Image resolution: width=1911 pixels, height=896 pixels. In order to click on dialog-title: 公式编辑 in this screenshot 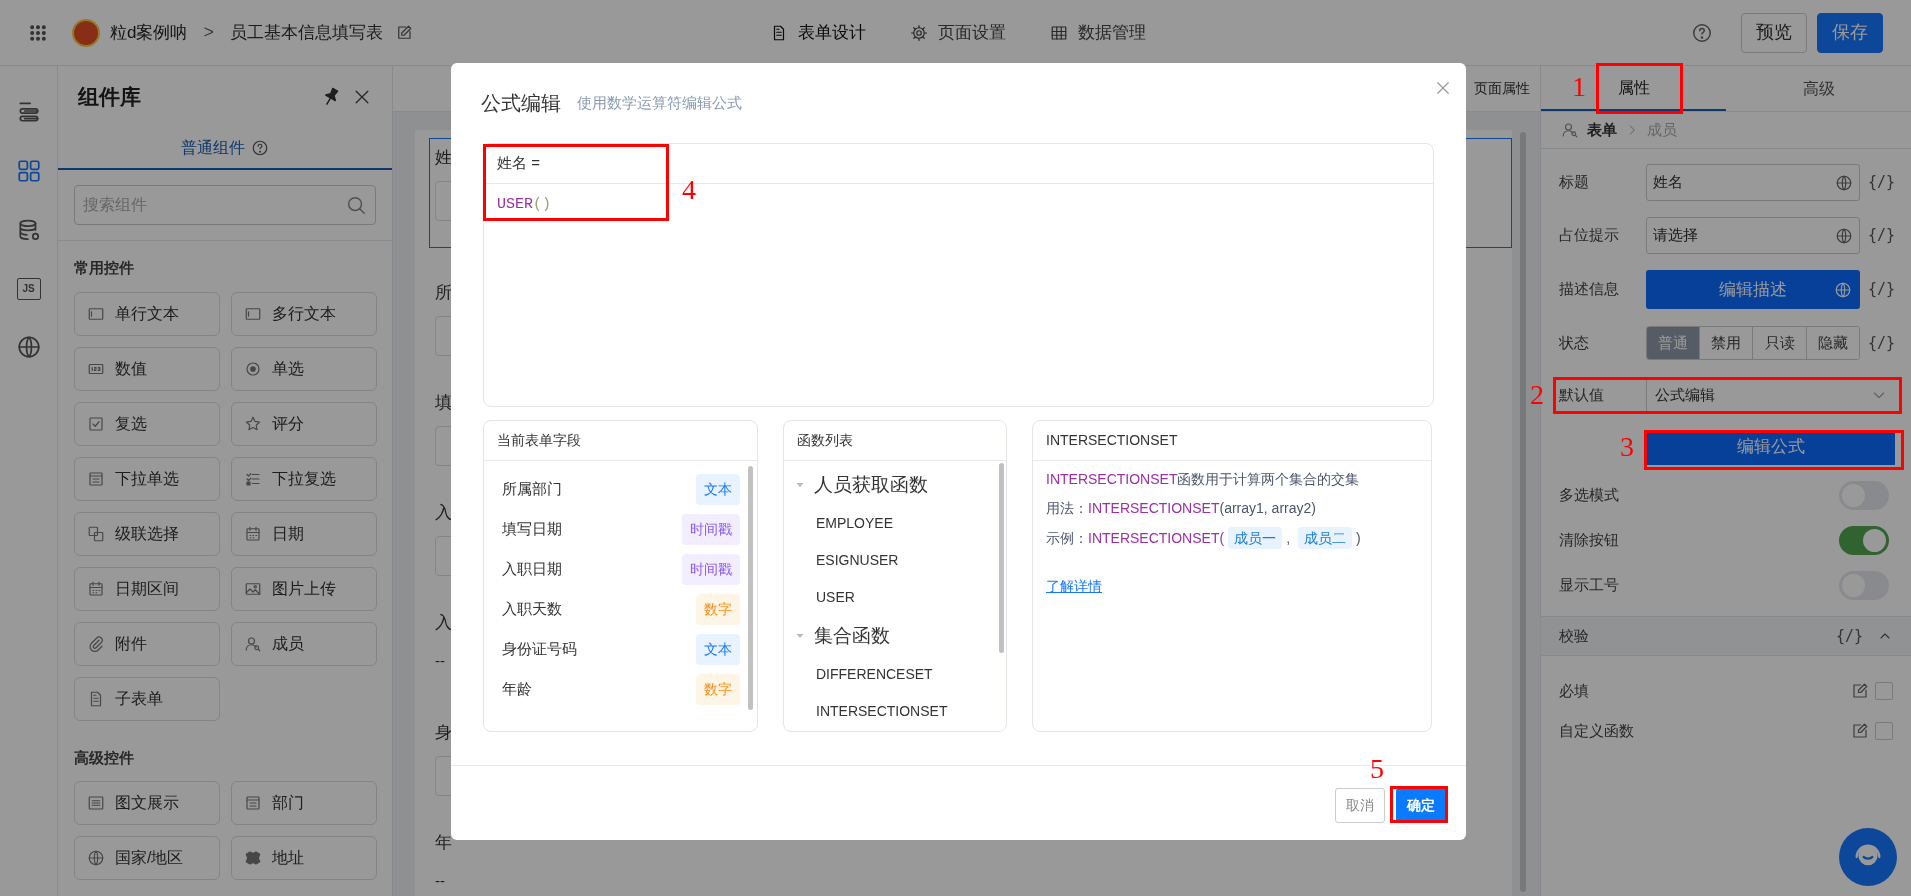, I will do `click(521, 103)`.